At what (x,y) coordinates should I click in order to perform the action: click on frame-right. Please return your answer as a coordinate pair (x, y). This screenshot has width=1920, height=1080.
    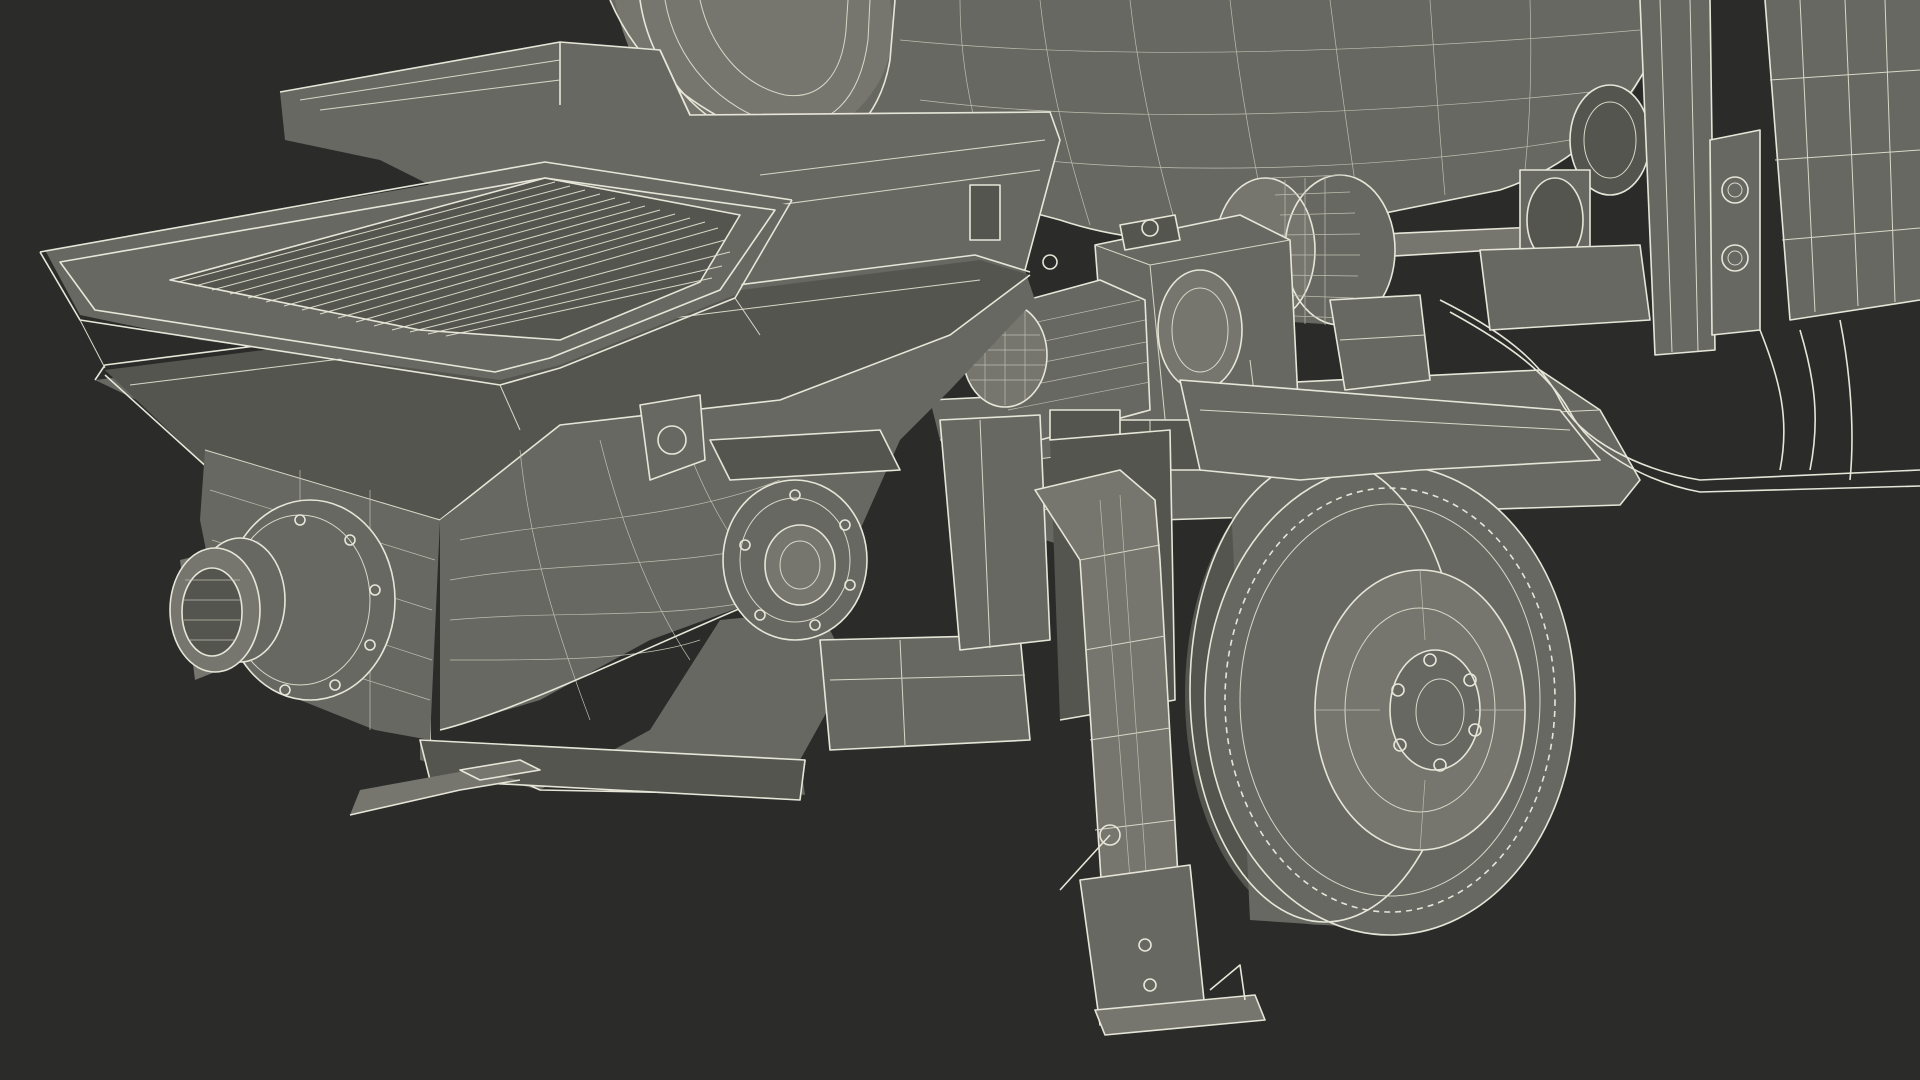
    Looking at the image, I should click on (1700, 178).